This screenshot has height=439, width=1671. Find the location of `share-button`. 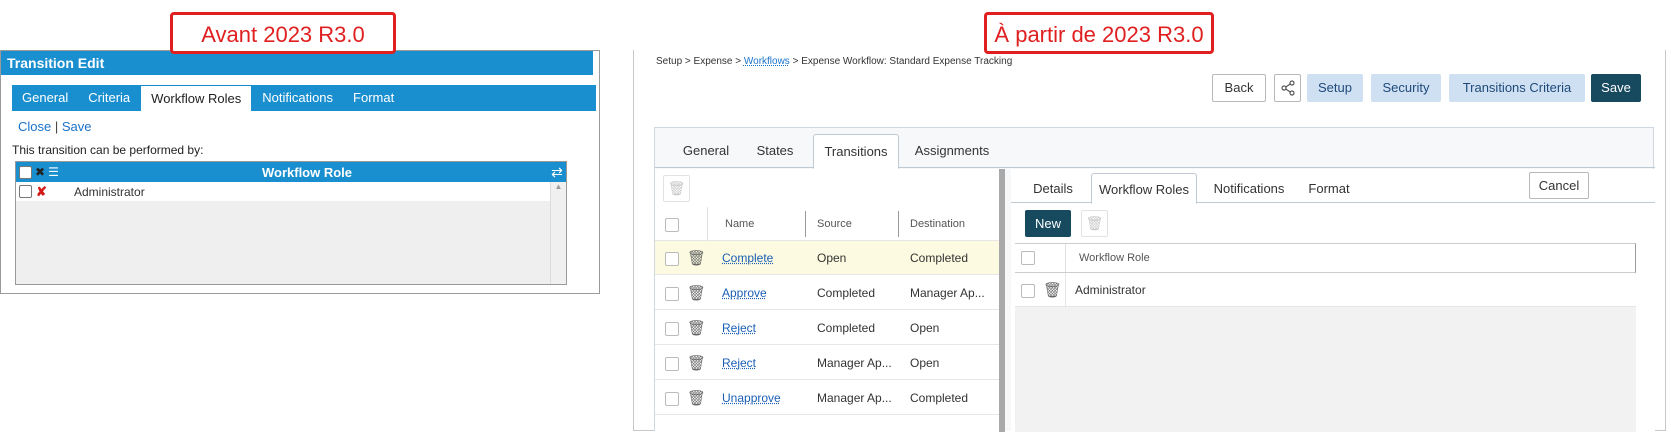

share-button is located at coordinates (1287, 88).